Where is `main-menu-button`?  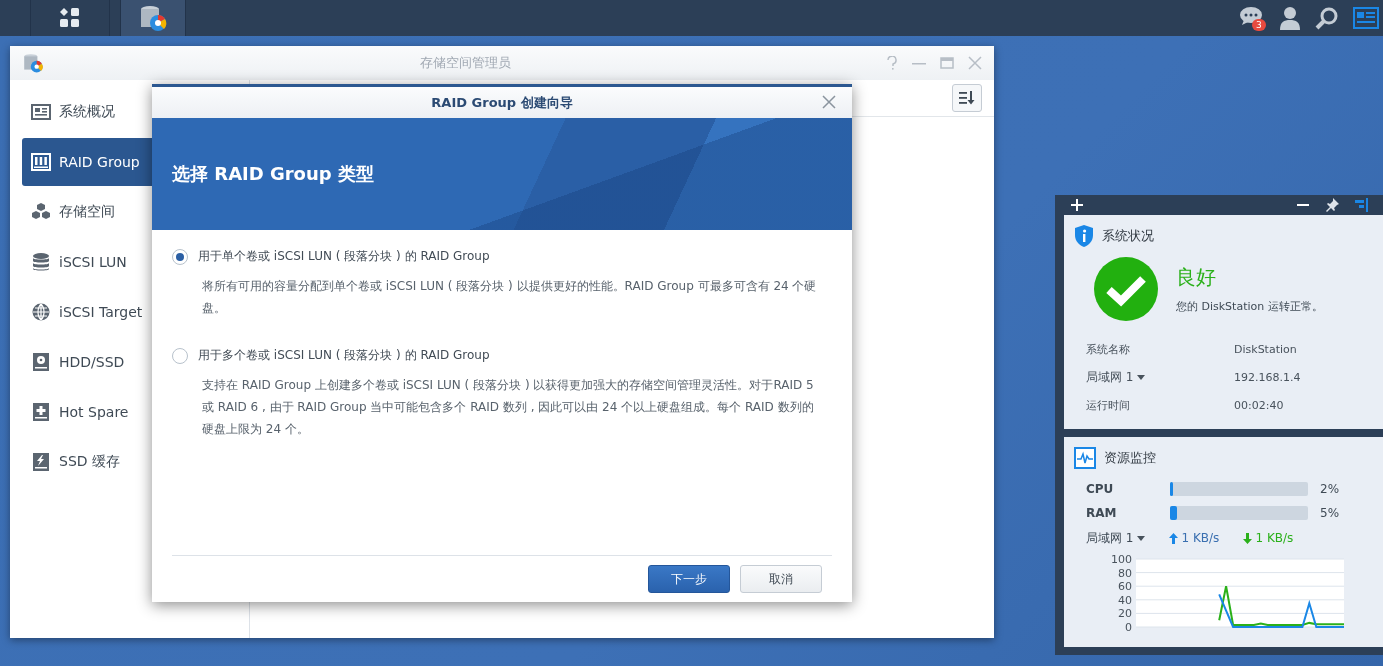
main-menu-button is located at coordinates (70, 18).